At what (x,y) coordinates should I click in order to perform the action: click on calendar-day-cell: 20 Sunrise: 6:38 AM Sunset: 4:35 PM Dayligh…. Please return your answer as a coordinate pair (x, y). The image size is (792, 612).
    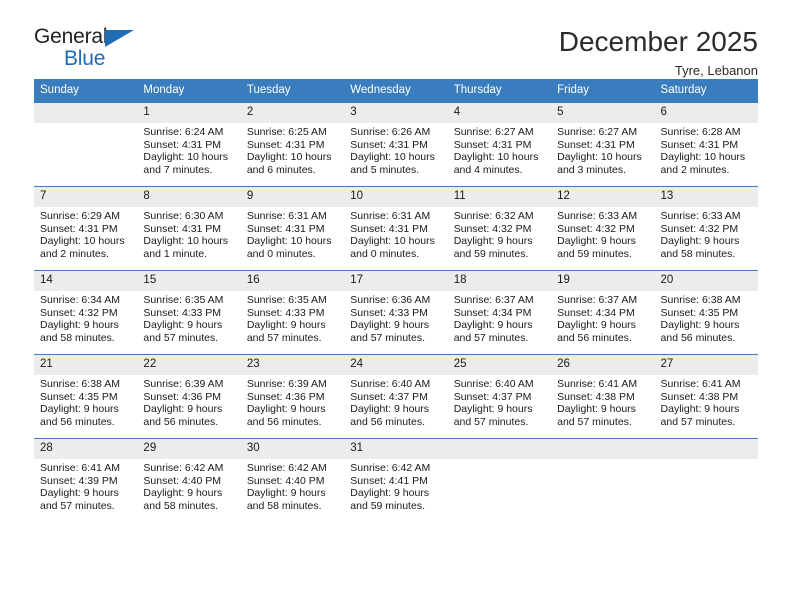
    Looking at the image, I should click on (706, 312).